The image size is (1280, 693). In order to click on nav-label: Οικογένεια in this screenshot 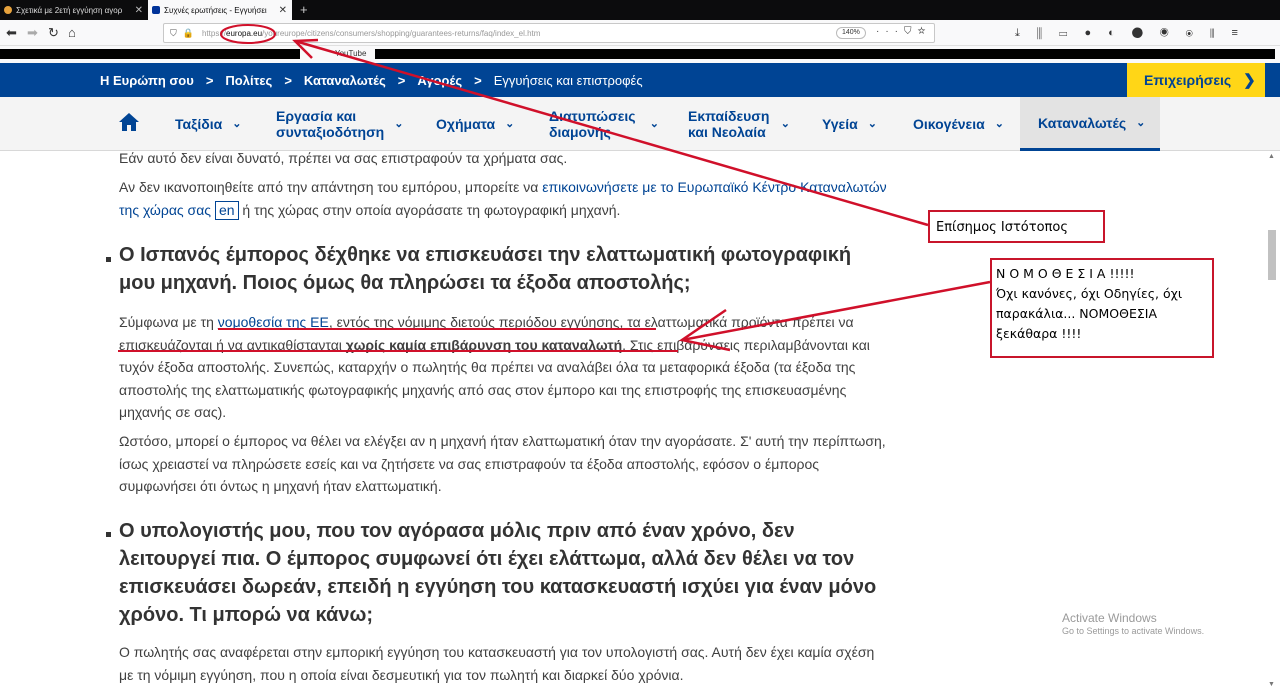, I will do `click(949, 124)`.